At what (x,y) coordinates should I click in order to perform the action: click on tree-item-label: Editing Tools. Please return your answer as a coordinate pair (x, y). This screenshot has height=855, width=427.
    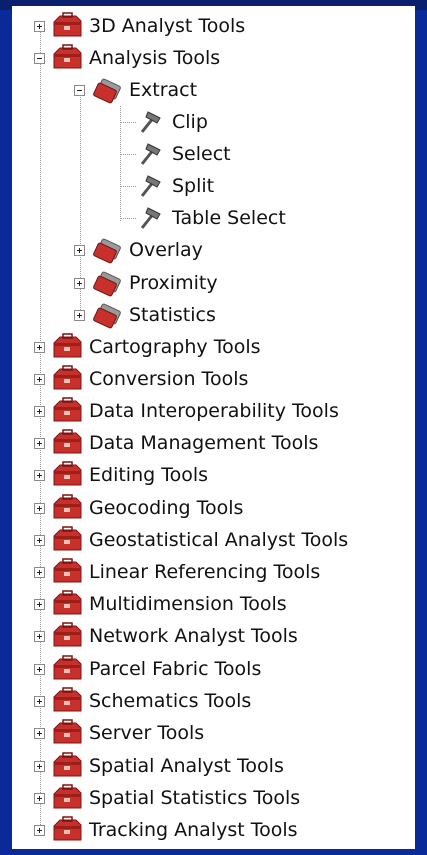
    Looking at the image, I should click on (149, 475).